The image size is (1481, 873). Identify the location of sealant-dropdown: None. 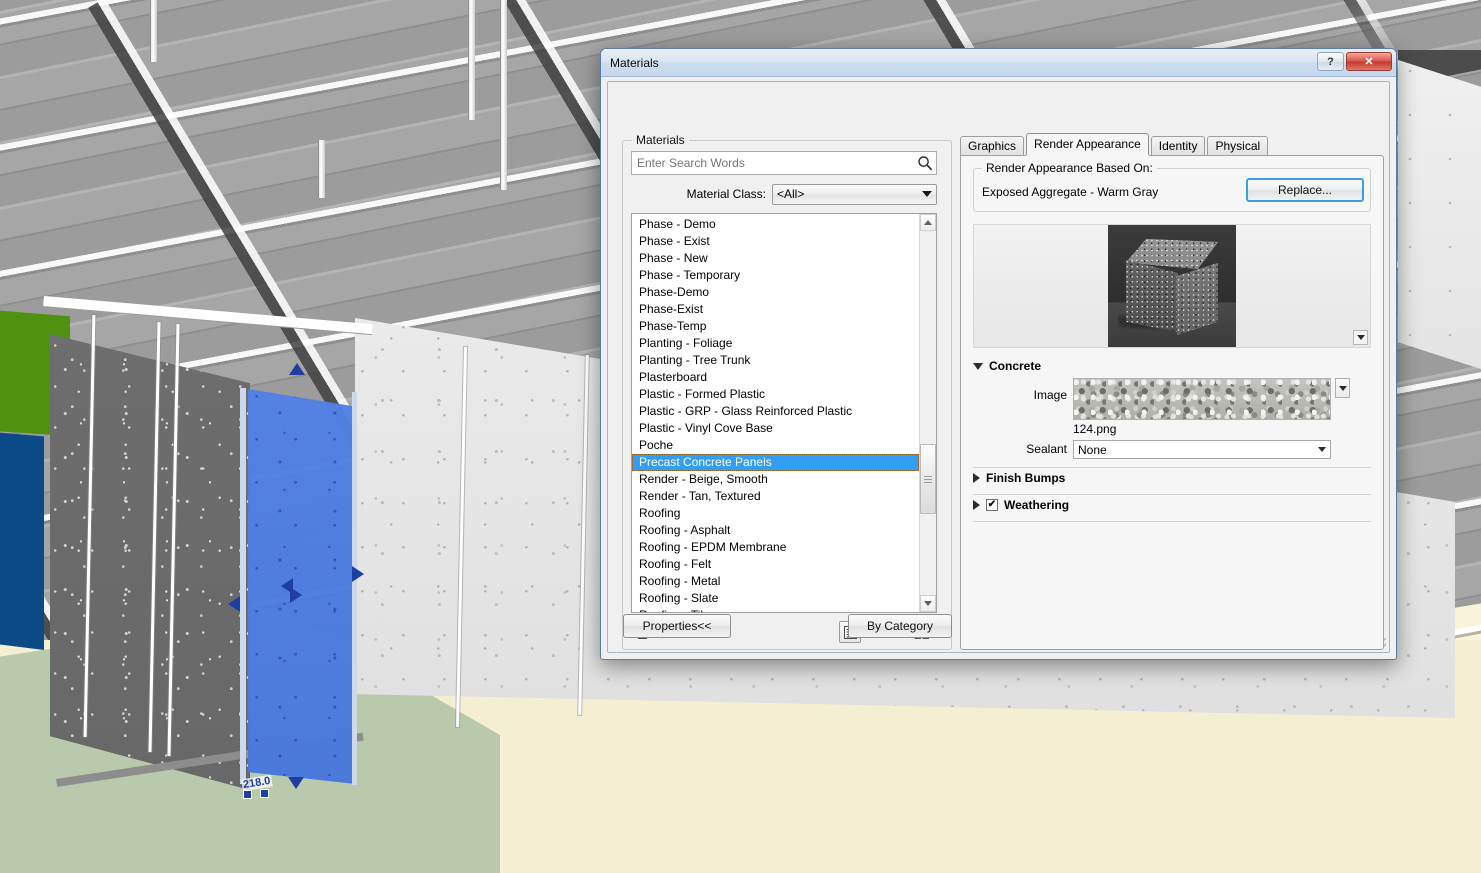
(1202, 449).